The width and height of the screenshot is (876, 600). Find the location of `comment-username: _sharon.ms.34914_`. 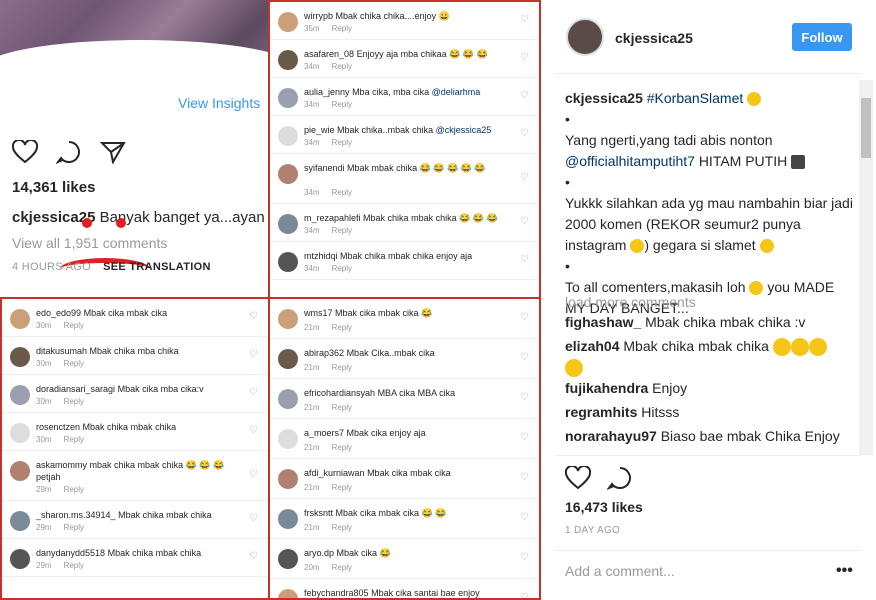

comment-username: _sharon.ms.34914_ is located at coordinates (76, 515).